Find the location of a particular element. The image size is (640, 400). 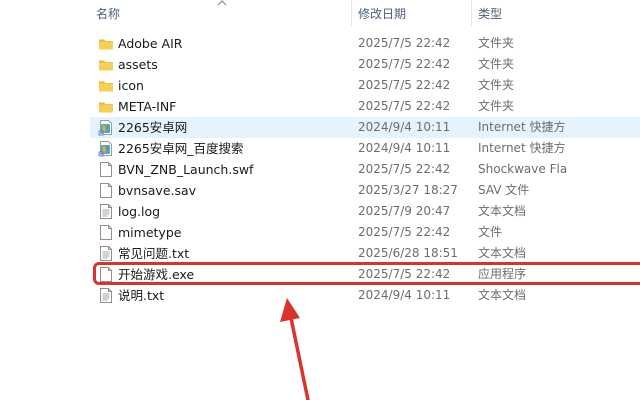

file-name: Adobe AIR is located at coordinates (150, 43).